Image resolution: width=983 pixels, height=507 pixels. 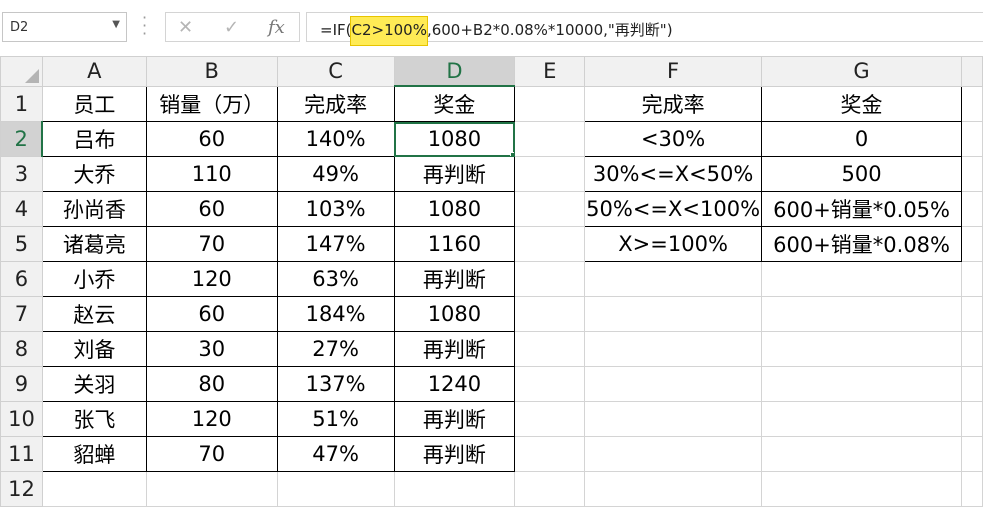 I want to click on cell-name: 大乔, so click(x=94, y=174).